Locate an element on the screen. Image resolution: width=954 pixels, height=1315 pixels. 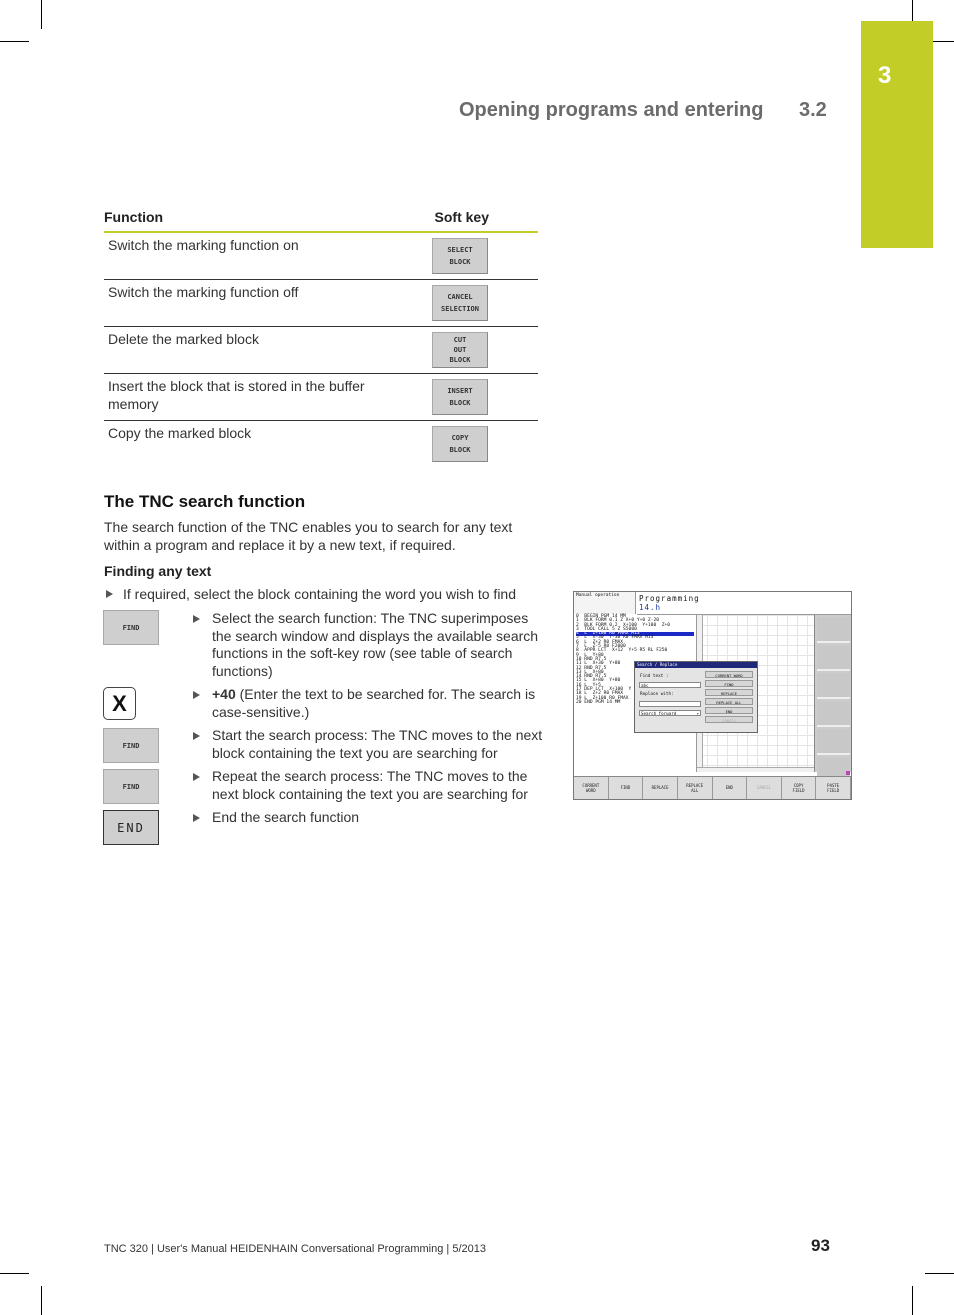
ruler-horizontal is located at coordinates (755, 769).